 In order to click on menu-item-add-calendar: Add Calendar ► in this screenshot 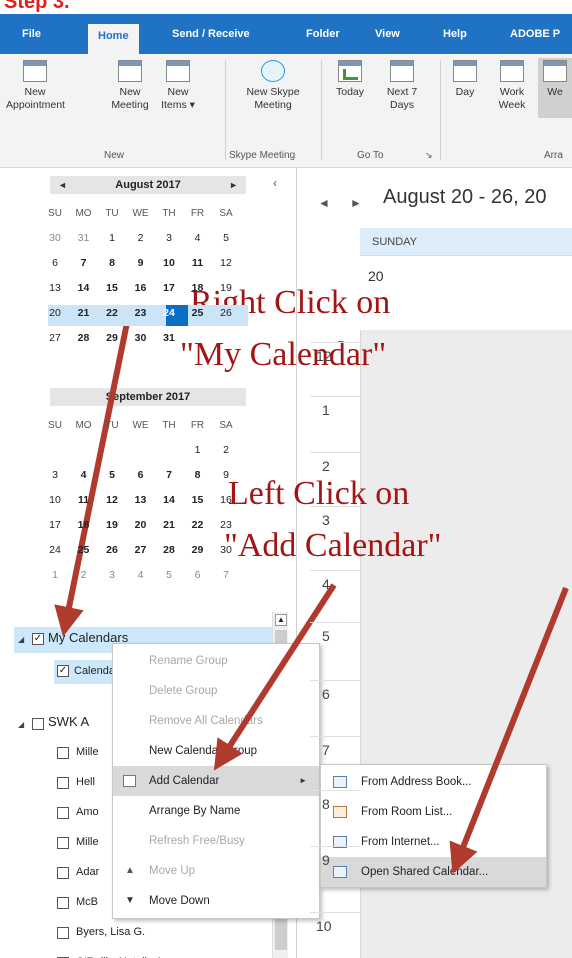, I will do `click(216, 781)`.